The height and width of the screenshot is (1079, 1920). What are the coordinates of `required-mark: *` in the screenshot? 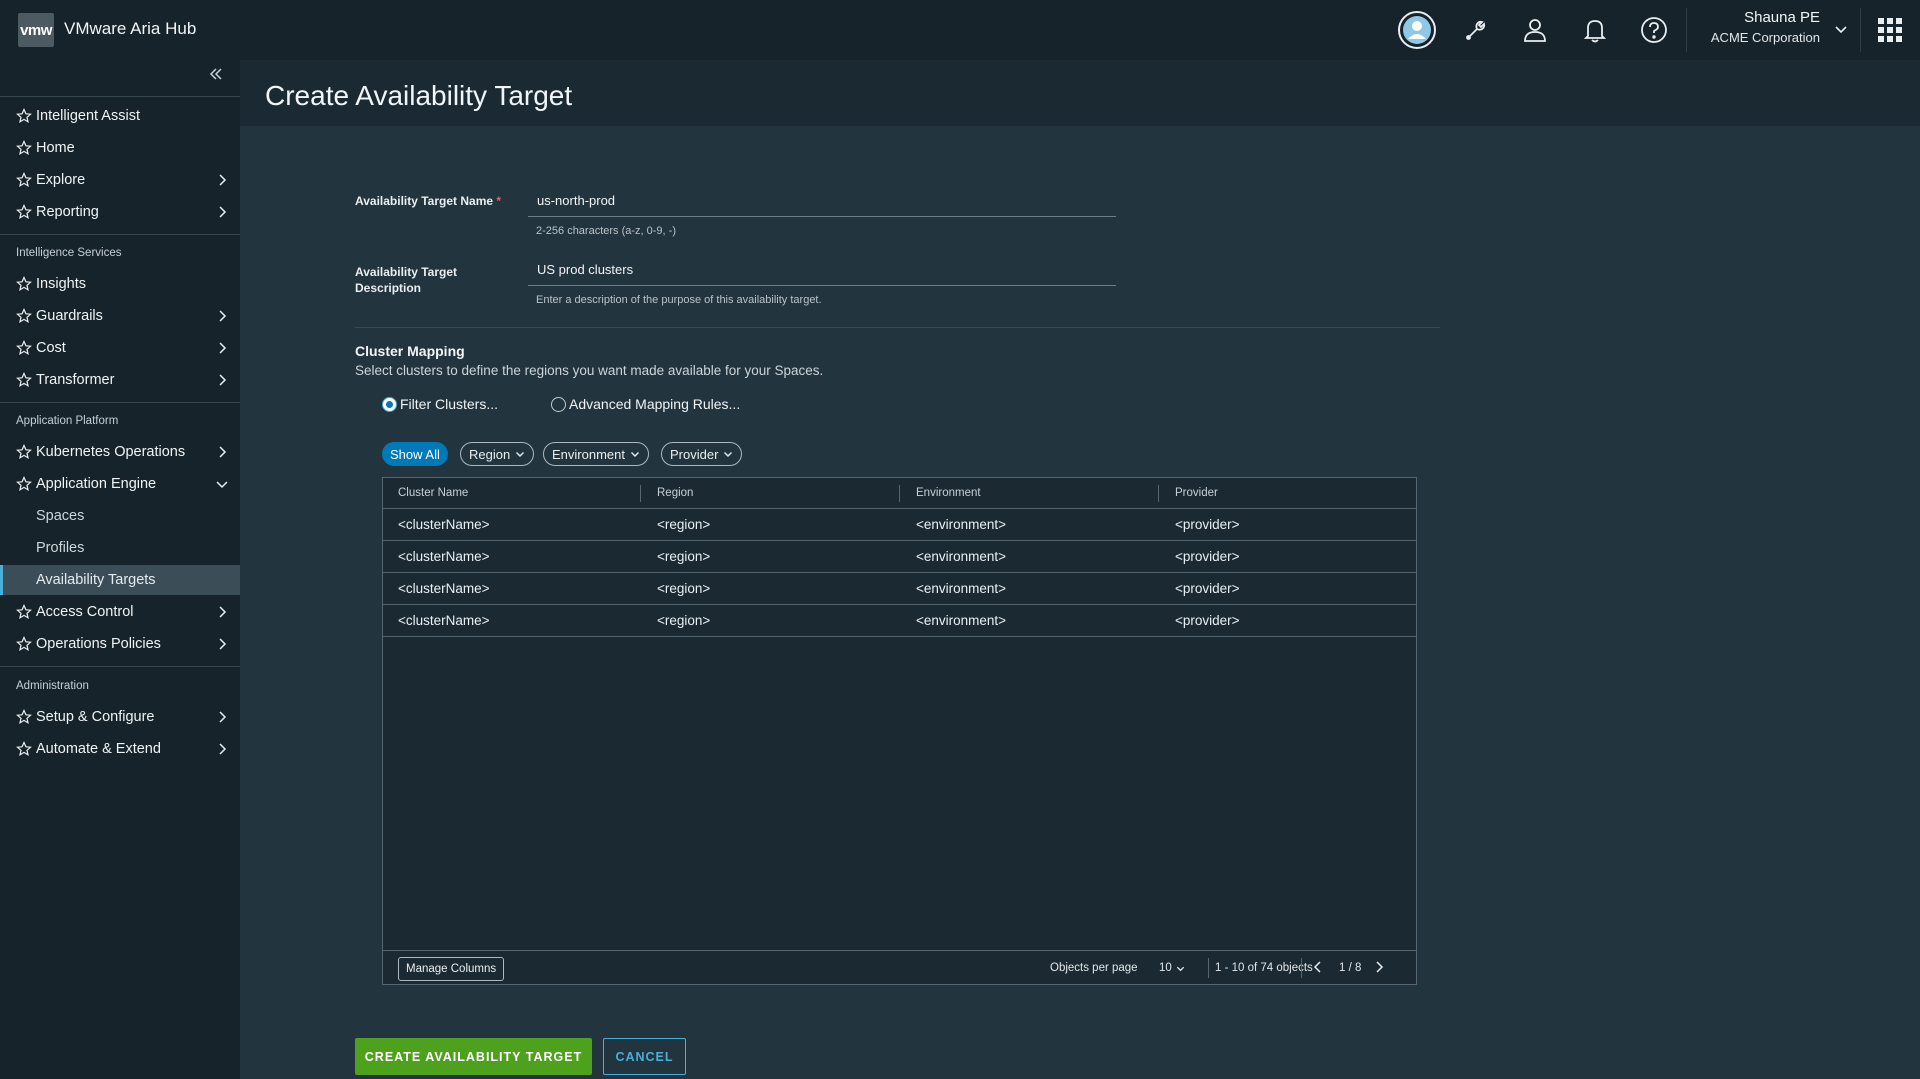 It's located at (499, 201).